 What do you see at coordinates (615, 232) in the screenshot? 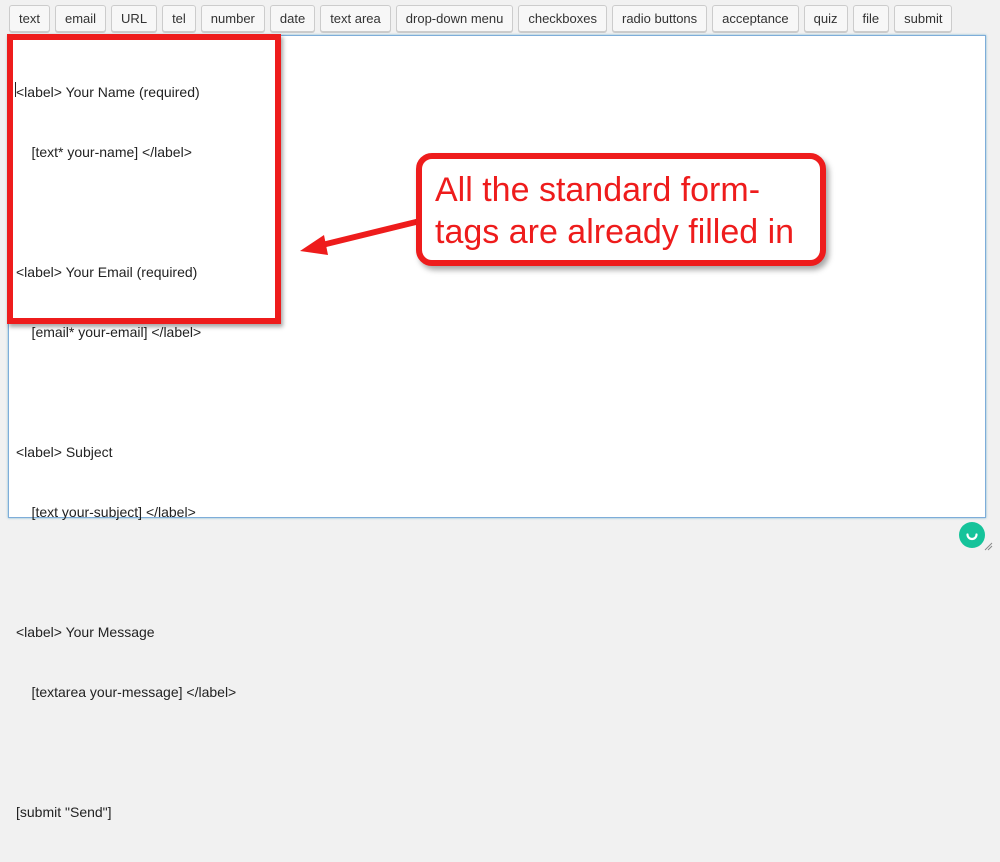
I see `callout-line-2: tags are already filled in` at bounding box center [615, 232].